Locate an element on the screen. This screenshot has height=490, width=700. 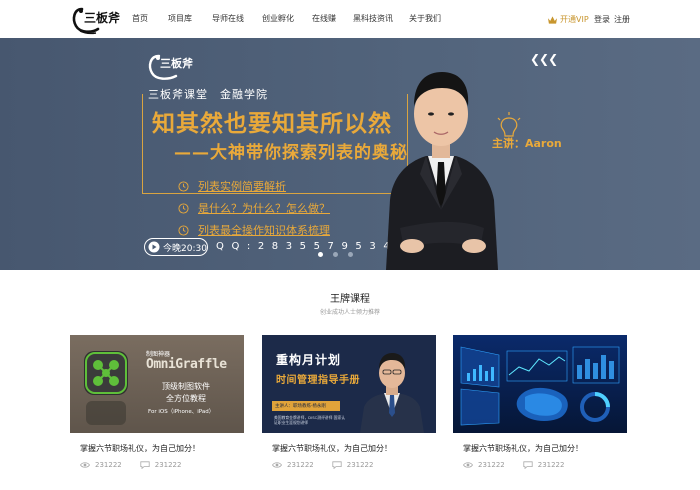
crown-icon is located at coordinates (552, 19).